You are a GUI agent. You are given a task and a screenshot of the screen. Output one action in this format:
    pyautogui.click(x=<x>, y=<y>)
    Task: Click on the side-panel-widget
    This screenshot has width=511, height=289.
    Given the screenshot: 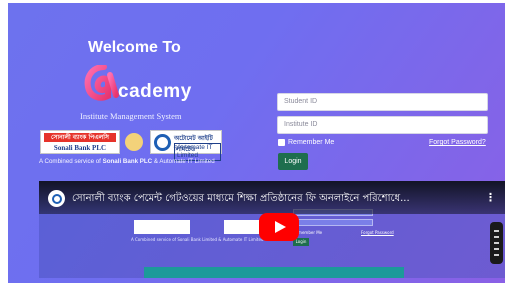 What is the action you would take?
    pyautogui.click(x=496, y=243)
    